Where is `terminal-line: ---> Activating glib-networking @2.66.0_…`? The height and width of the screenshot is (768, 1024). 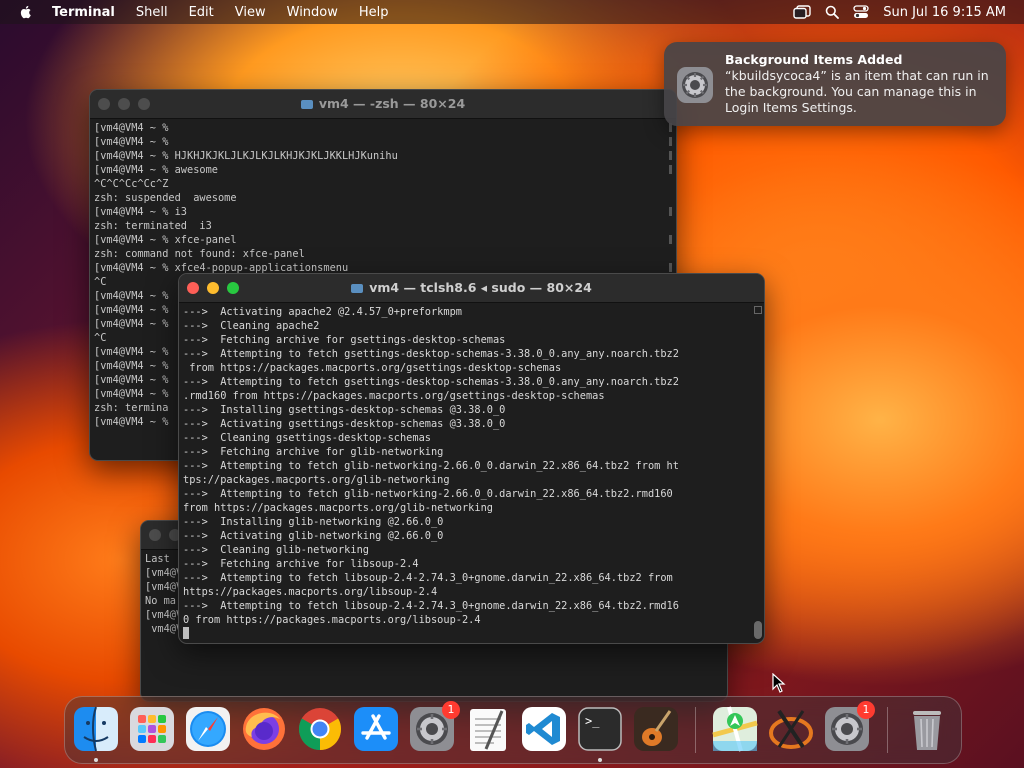
terminal-line: ---> Activating glib-networking @2.66.0_… is located at coordinates (313, 536).